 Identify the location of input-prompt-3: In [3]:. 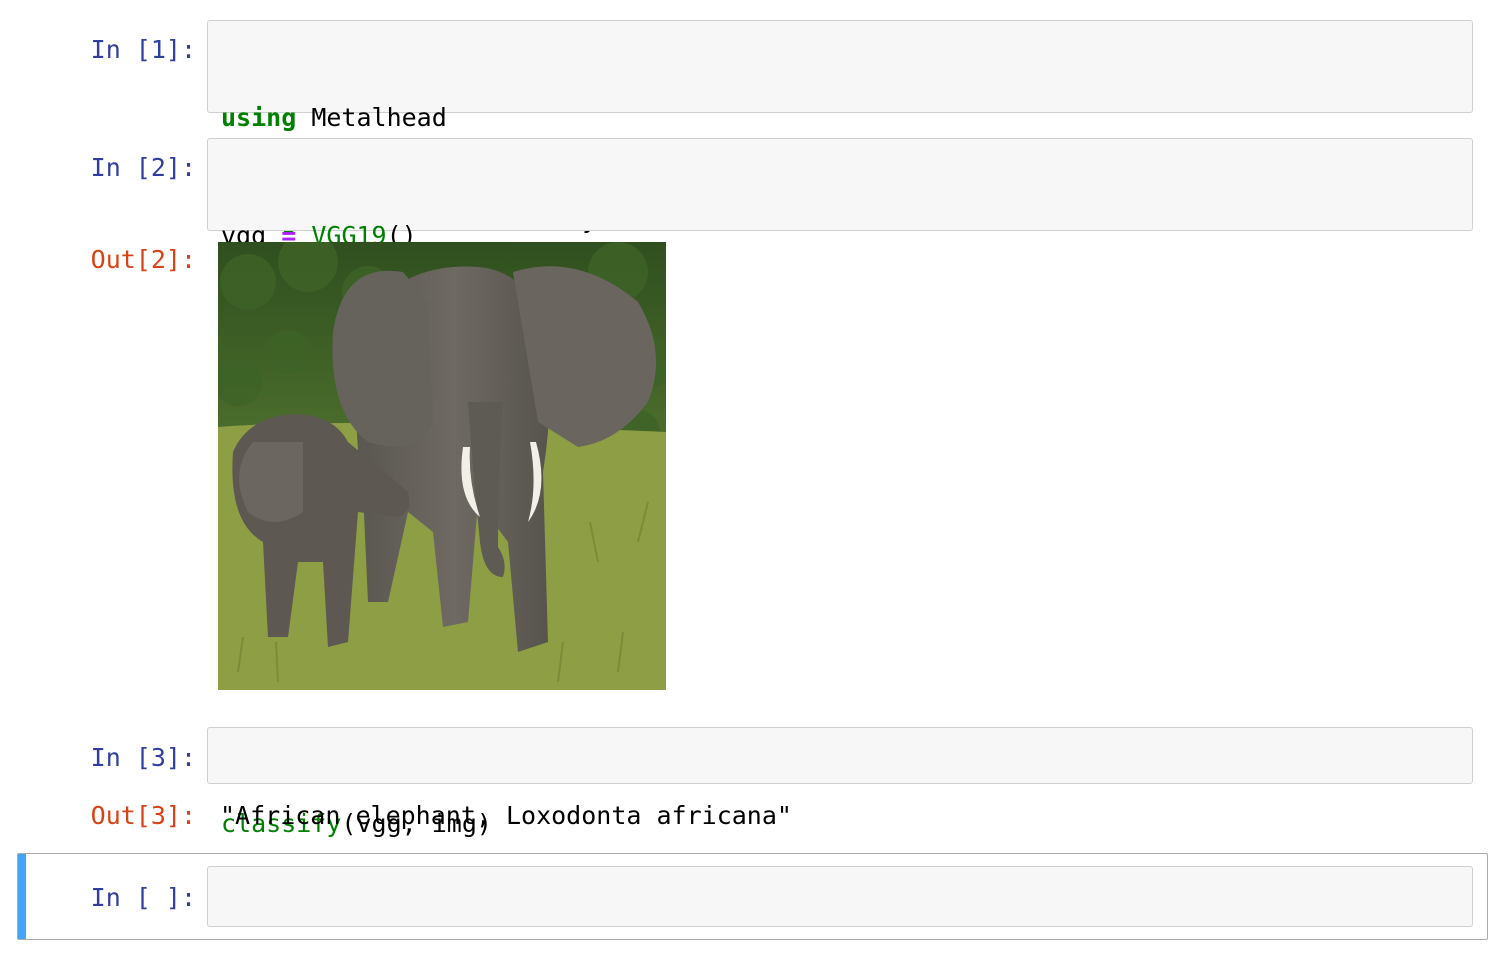
(143, 757).